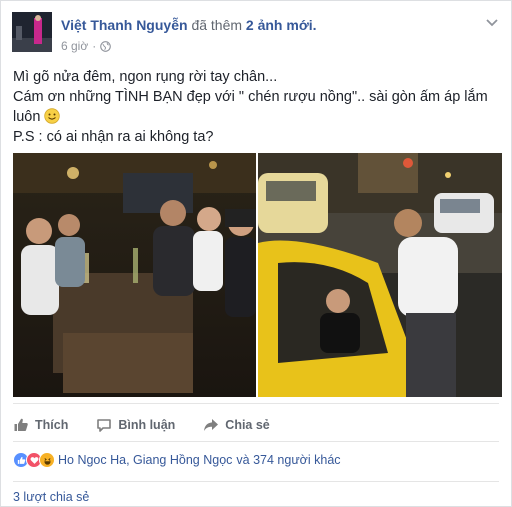 The width and height of the screenshot is (512, 507). I want to click on haha-icon, so click(47, 460).